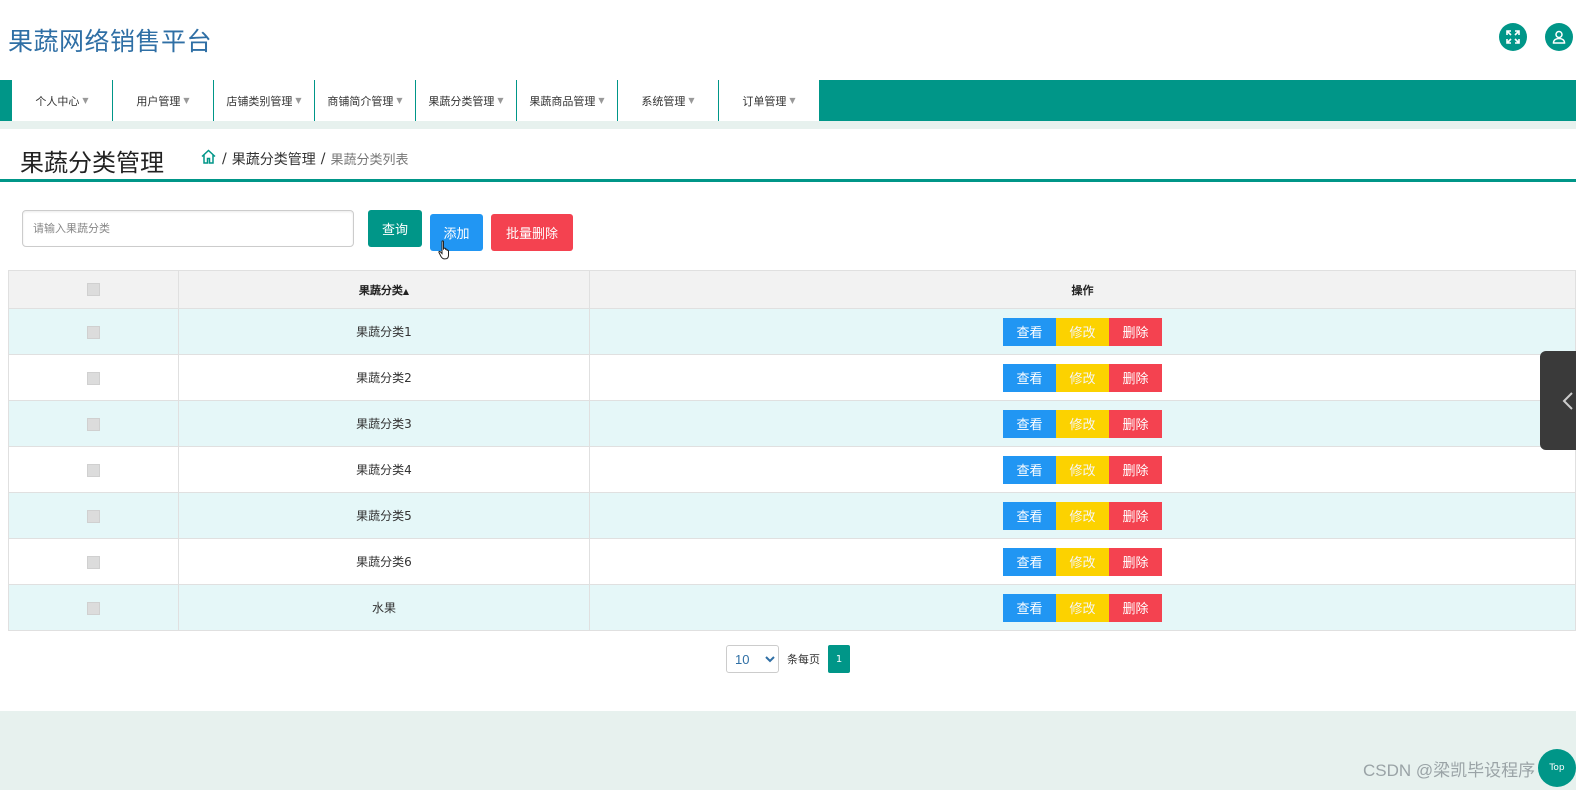 This screenshot has height=790, width=1576. What do you see at coordinates (259, 101) in the screenshot?
I see `nav-item-label: 店铺类别管理` at bounding box center [259, 101].